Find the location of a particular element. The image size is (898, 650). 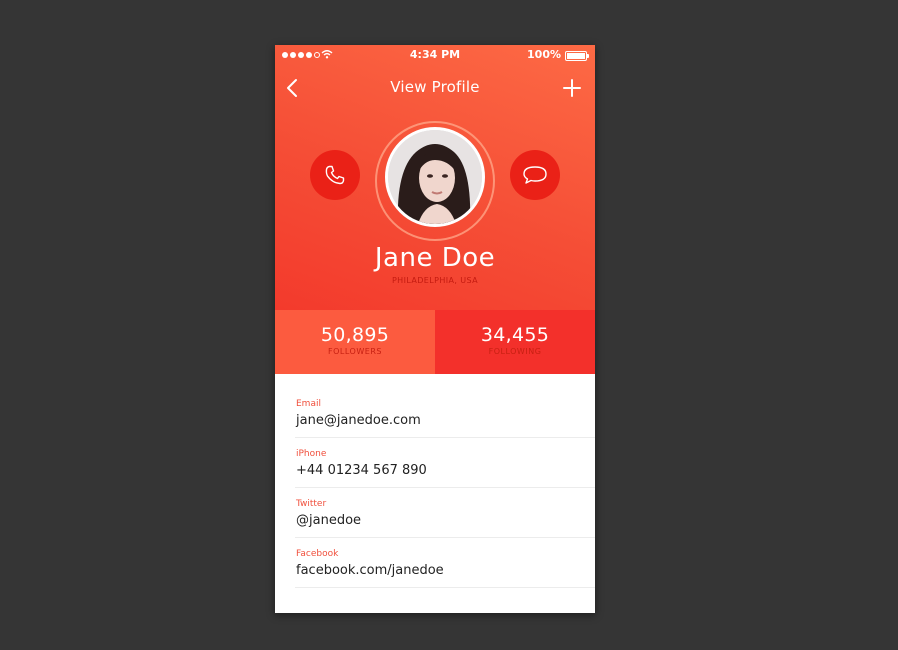

contact-value: @janedoe is located at coordinates (329, 520).